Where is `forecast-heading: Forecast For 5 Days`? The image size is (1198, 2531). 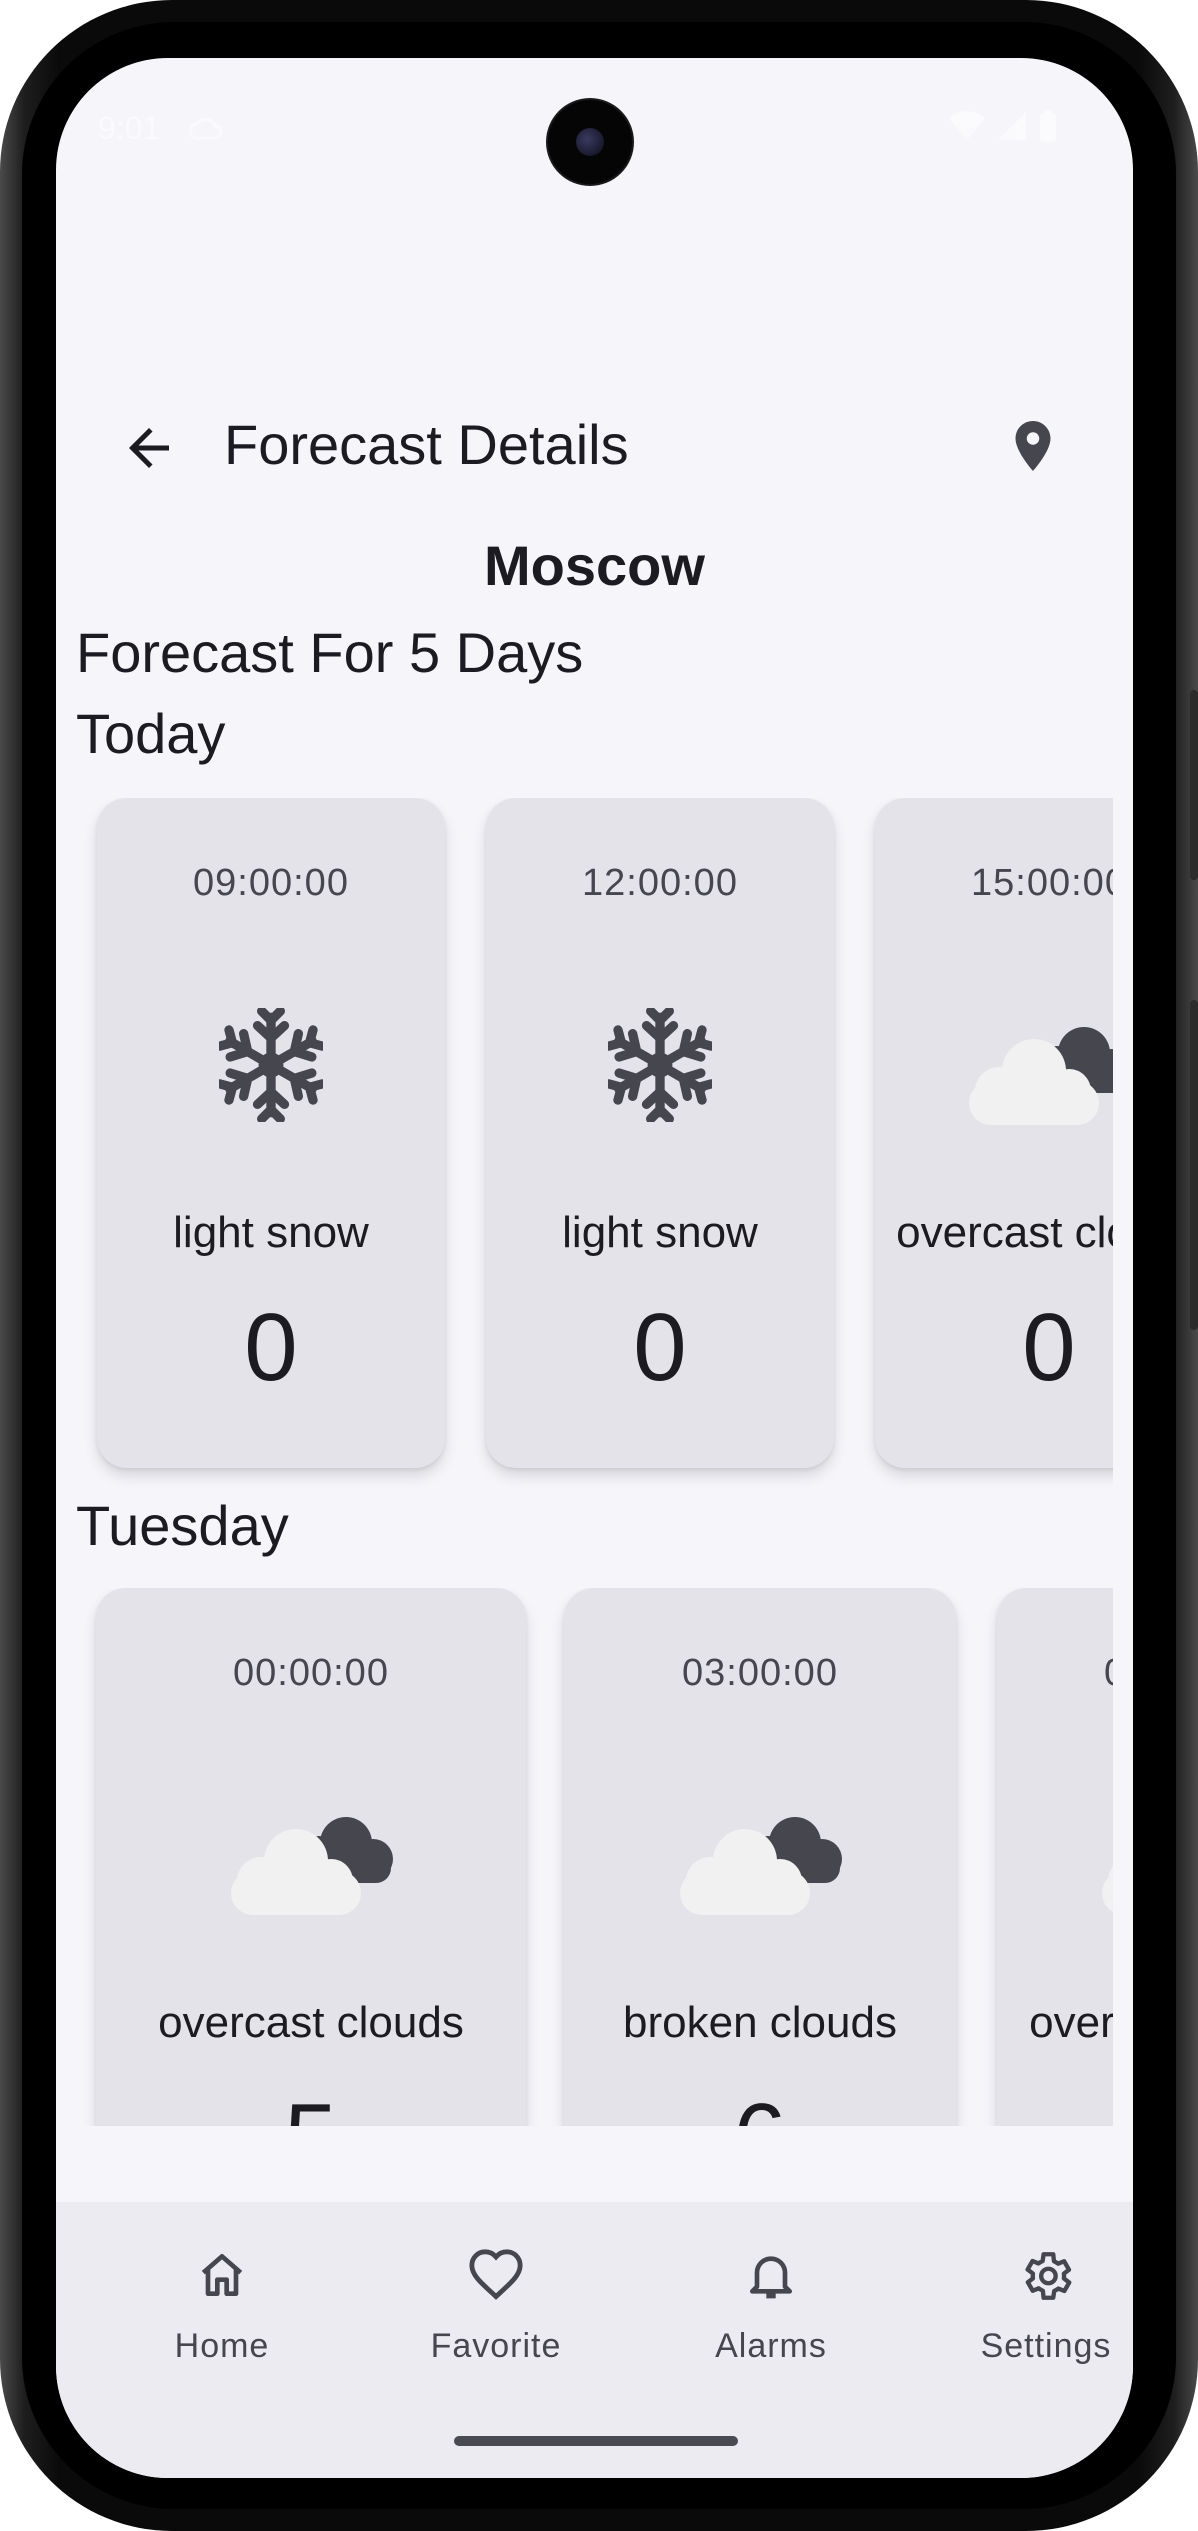
forecast-heading: Forecast For 5 Days is located at coordinates (330, 652).